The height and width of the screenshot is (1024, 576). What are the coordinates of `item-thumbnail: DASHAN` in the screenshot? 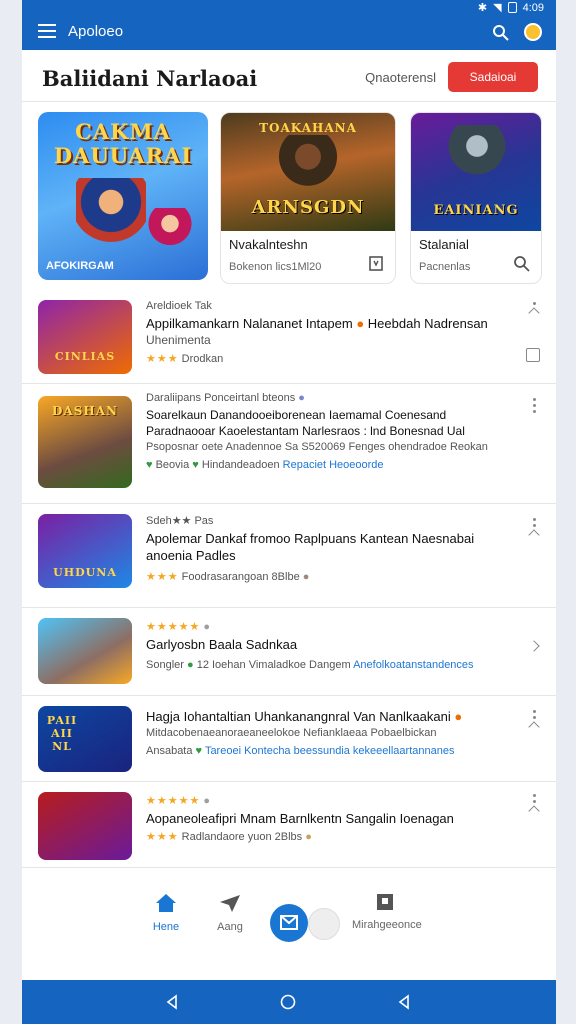 It's located at (85, 442).